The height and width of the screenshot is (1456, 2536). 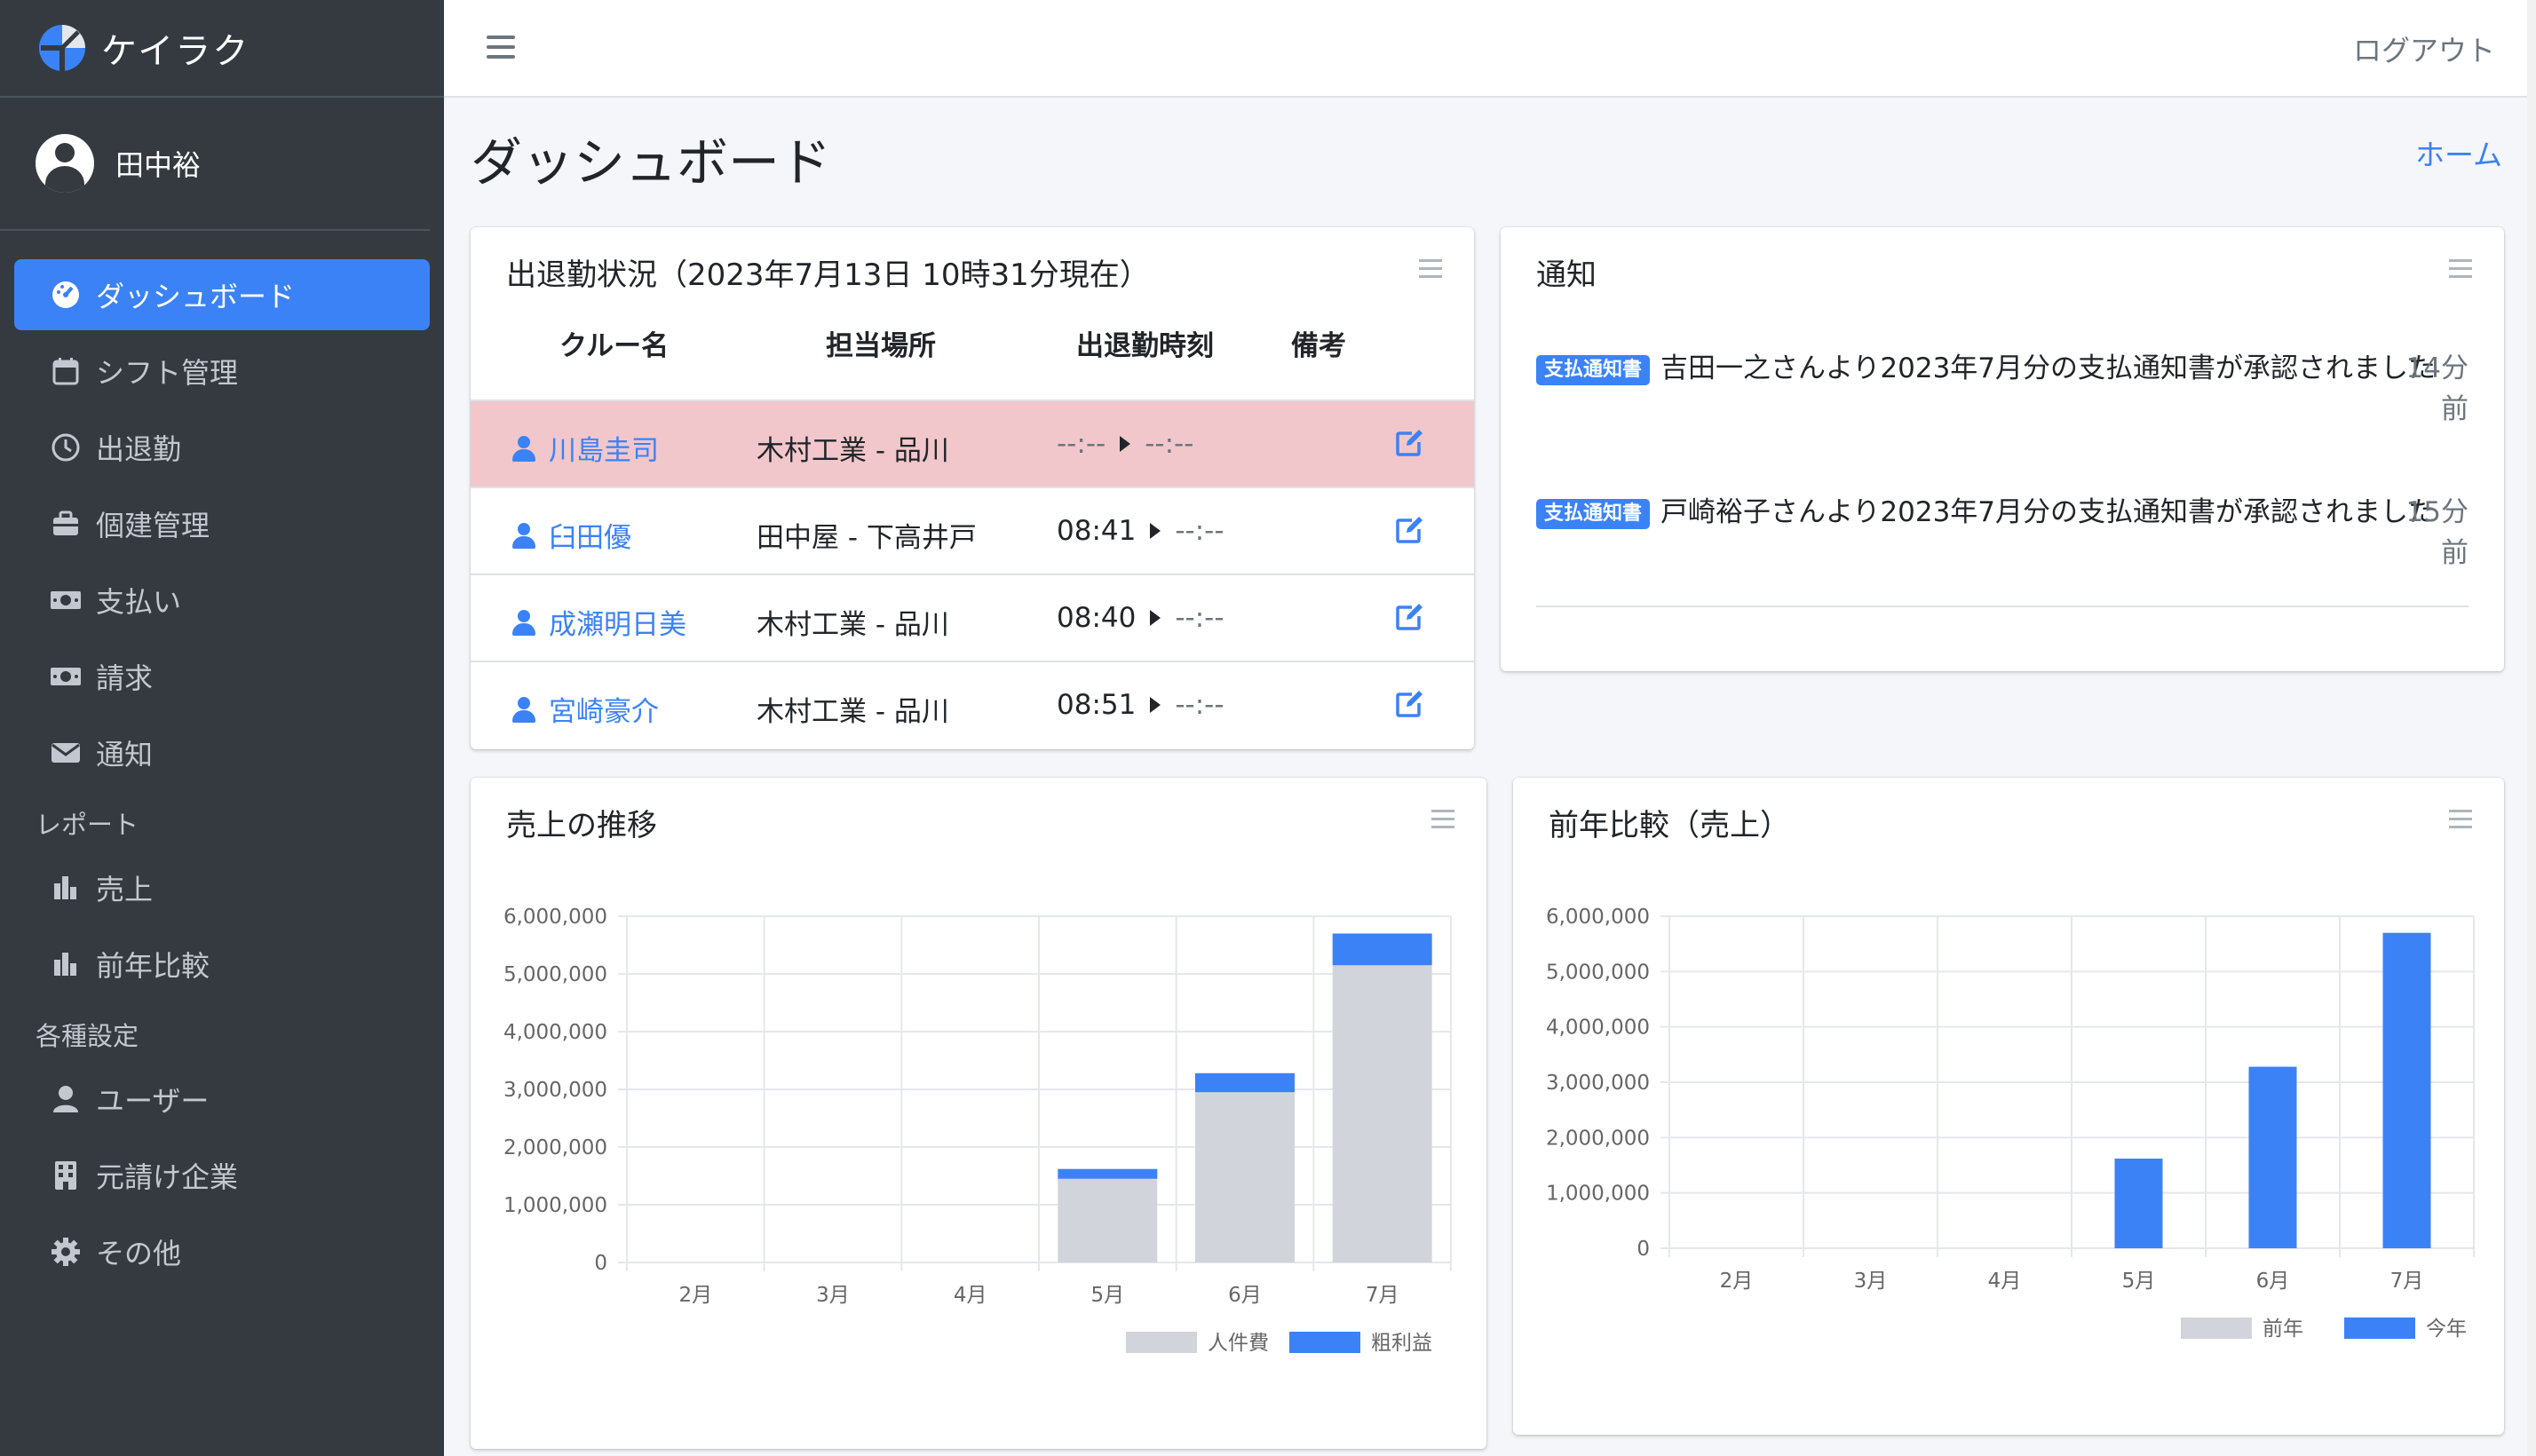 What do you see at coordinates (1737, 1281) in the screenshot?
I see `x-tick-label: 2月` at bounding box center [1737, 1281].